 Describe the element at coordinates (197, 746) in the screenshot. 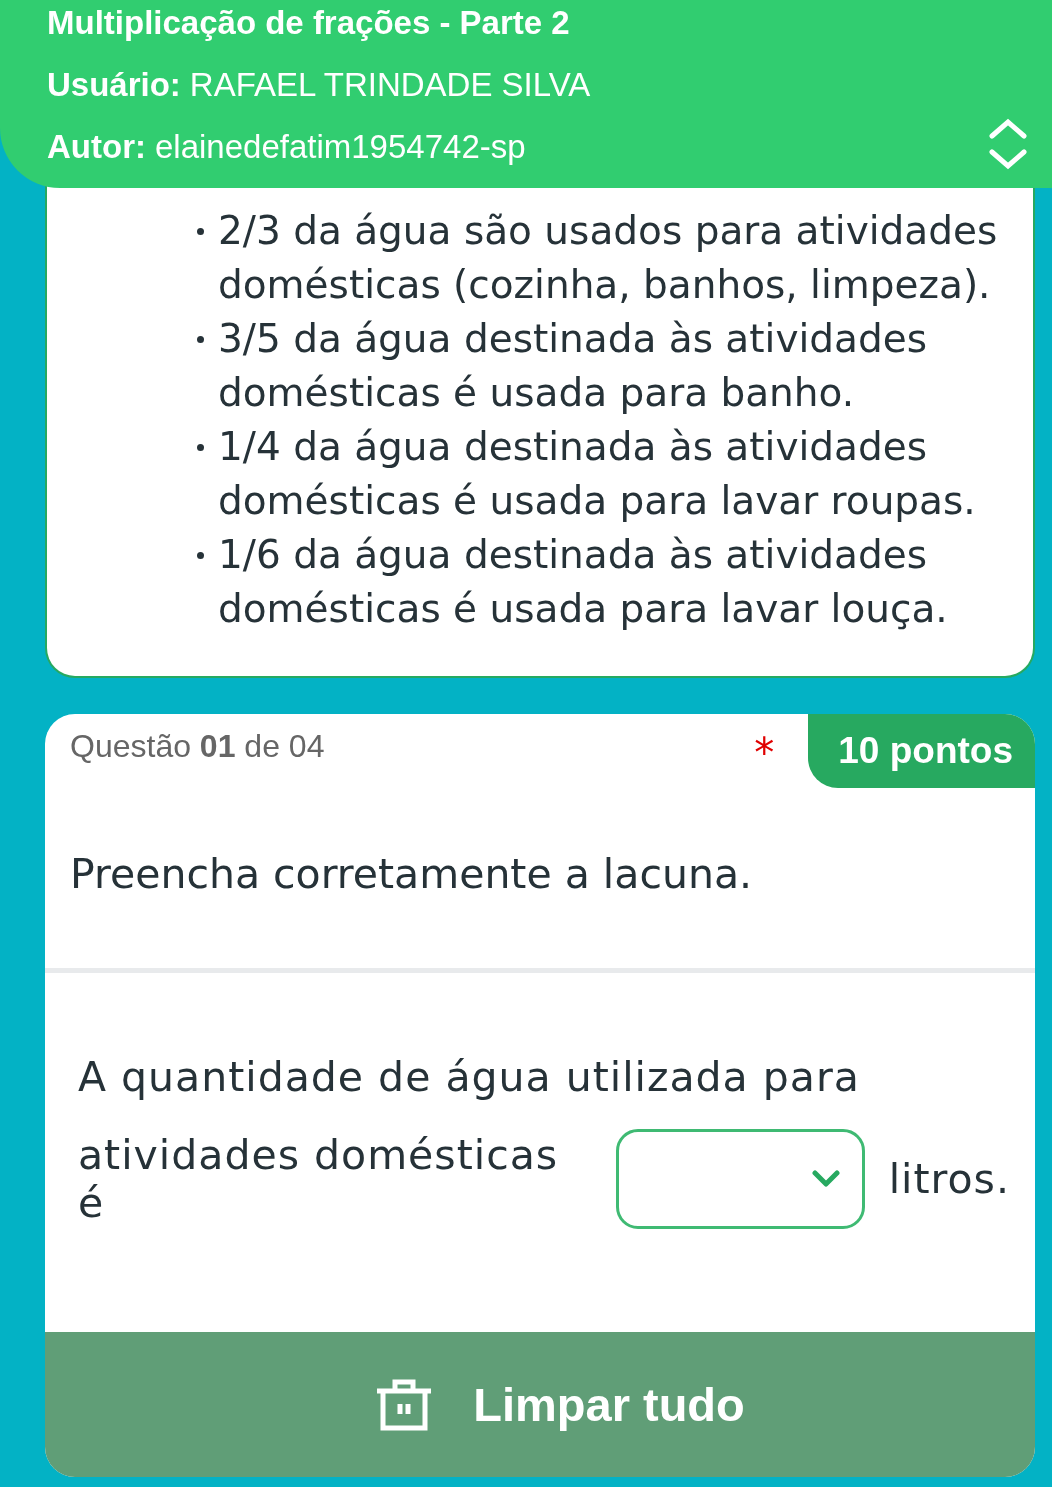

I see `question-counter: Questão 01 de 04` at that location.